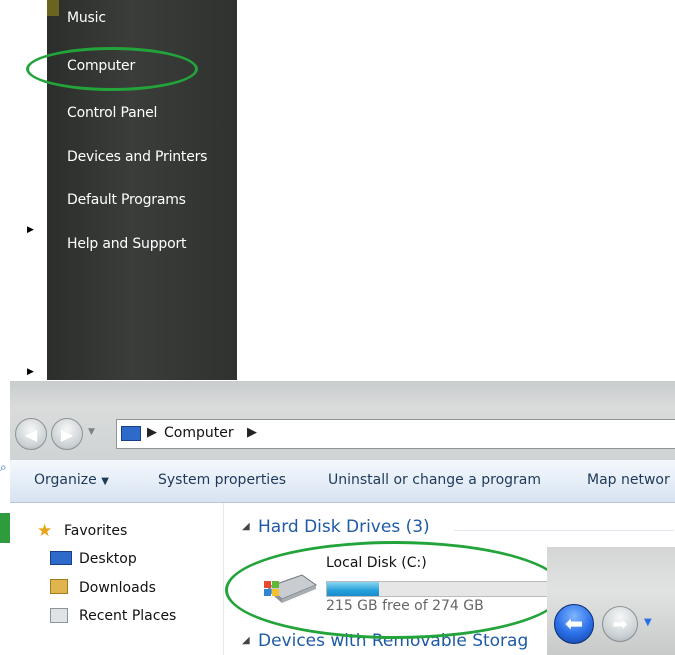 This screenshot has height=655, width=675. Describe the element at coordinates (61, 558) in the screenshot. I see `desktop-icon` at that location.